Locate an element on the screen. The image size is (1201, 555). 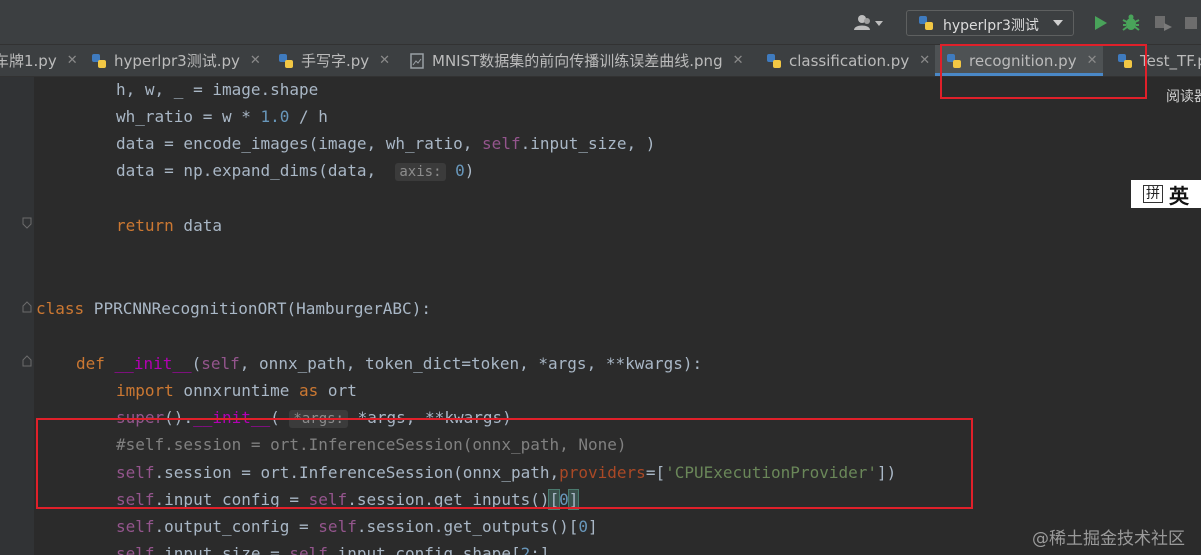
code-line: import onnxruntime as ort is located at coordinates (236, 390).